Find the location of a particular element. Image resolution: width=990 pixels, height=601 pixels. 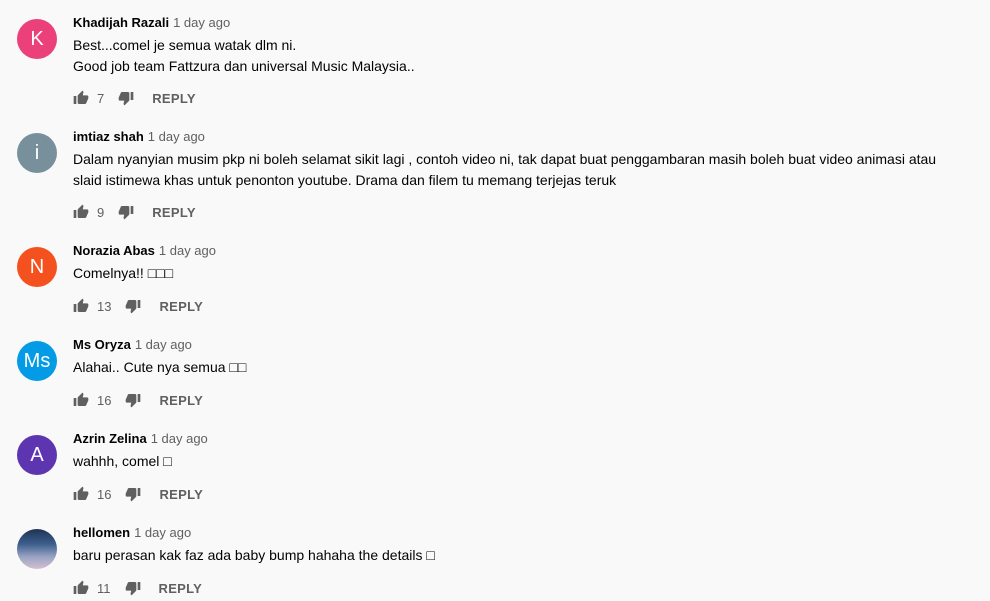

comment-actions: 11 REPLY is located at coordinates (137, 588).